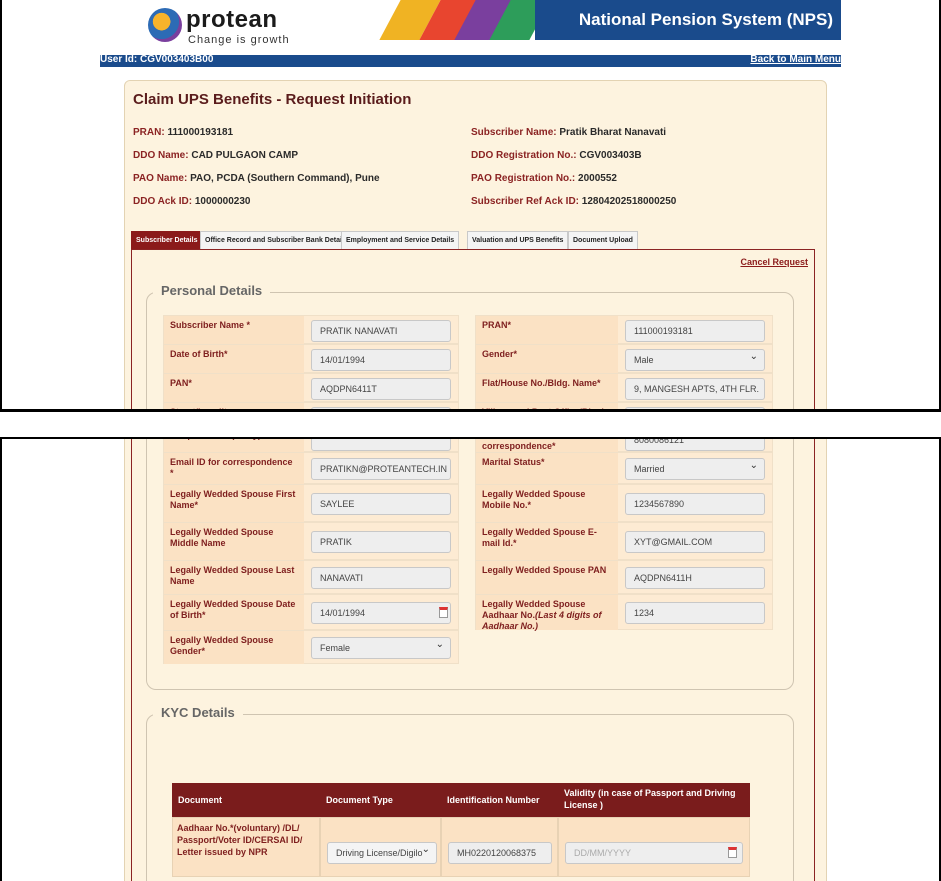 This screenshot has width=941, height=881. I want to click on field-input: 9, MANGESH APTS, 4TH FLR., so click(695, 388).